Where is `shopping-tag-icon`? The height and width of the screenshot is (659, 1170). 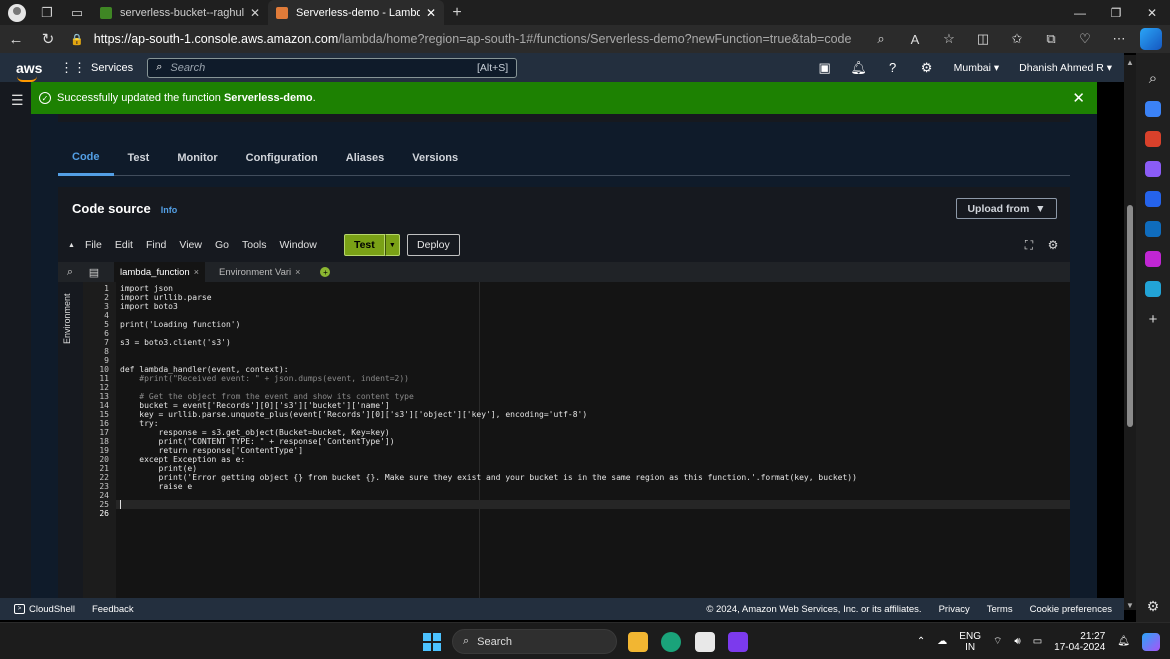
shopping-tag-icon is located at coordinates (1153, 109).